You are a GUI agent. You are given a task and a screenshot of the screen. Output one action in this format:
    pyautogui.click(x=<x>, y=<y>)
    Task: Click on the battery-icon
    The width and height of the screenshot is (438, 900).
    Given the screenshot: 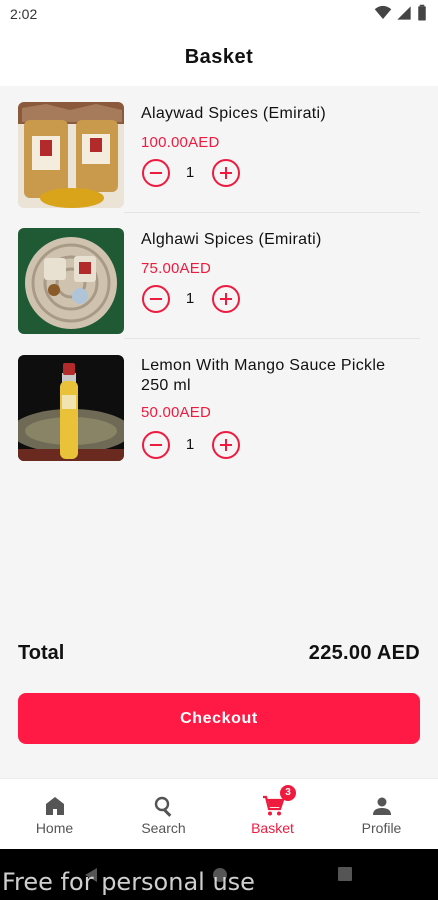 What is the action you would take?
    pyautogui.click(x=422, y=12)
    